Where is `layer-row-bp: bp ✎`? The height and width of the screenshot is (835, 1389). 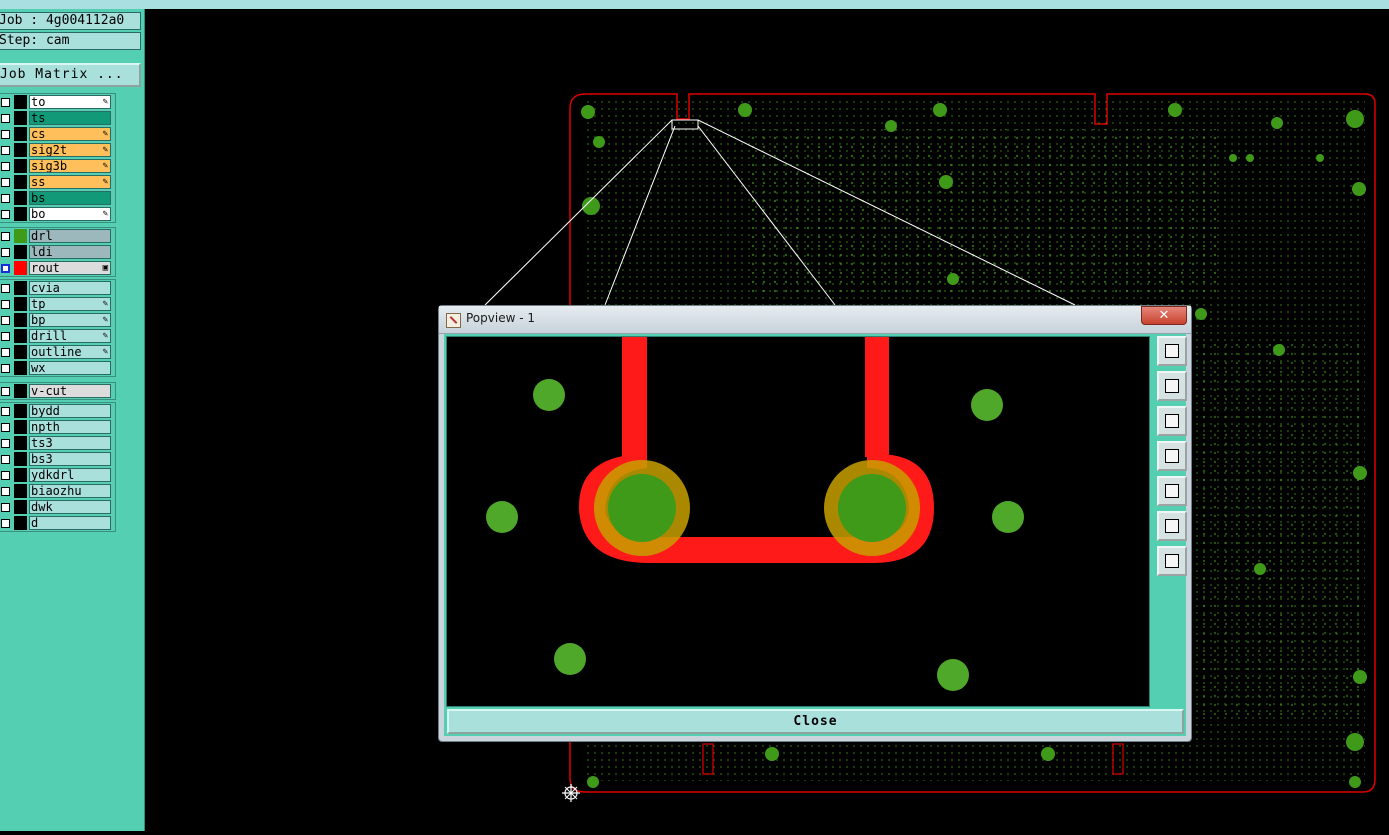 layer-row-bp: bp ✎ is located at coordinates (57, 320).